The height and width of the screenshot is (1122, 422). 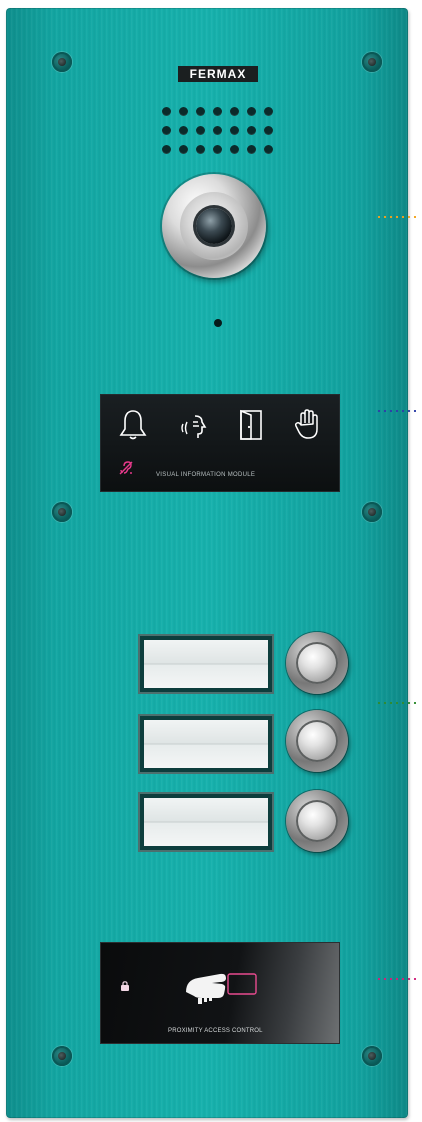 What do you see at coordinates (194, 426) in the screenshot?
I see `speaking-icon` at bounding box center [194, 426].